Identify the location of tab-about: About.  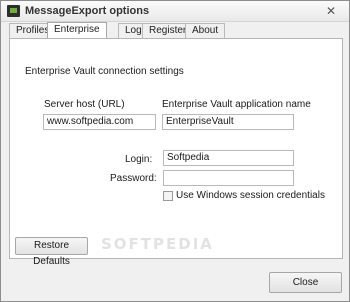
(205, 31).